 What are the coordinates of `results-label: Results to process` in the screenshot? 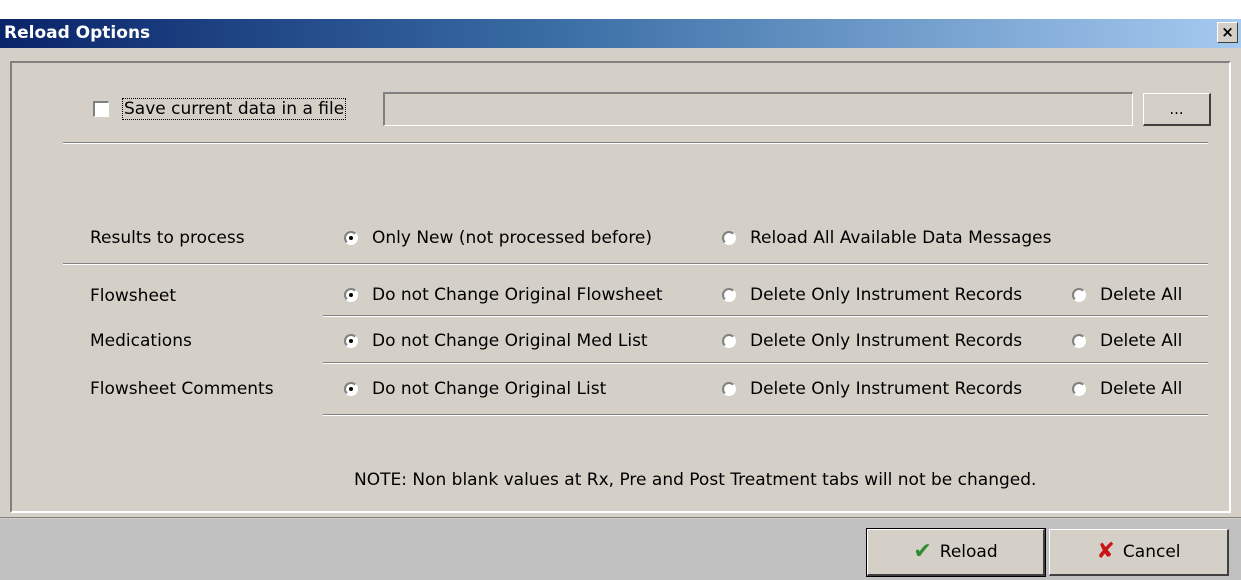 It's located at (167, 238).